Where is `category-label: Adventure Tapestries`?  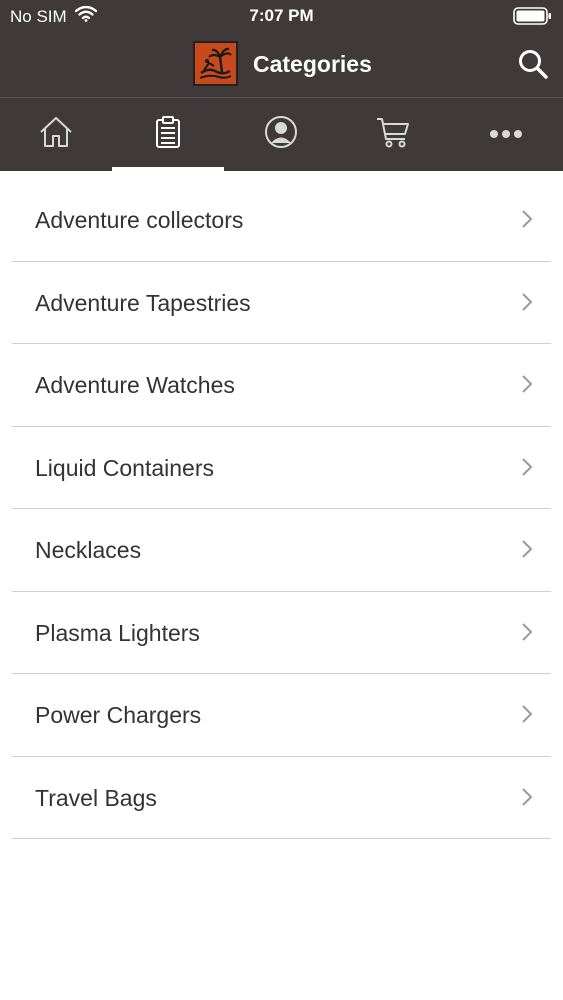 category-label: Adventure Tapestries is located at coordinates (143, 302).